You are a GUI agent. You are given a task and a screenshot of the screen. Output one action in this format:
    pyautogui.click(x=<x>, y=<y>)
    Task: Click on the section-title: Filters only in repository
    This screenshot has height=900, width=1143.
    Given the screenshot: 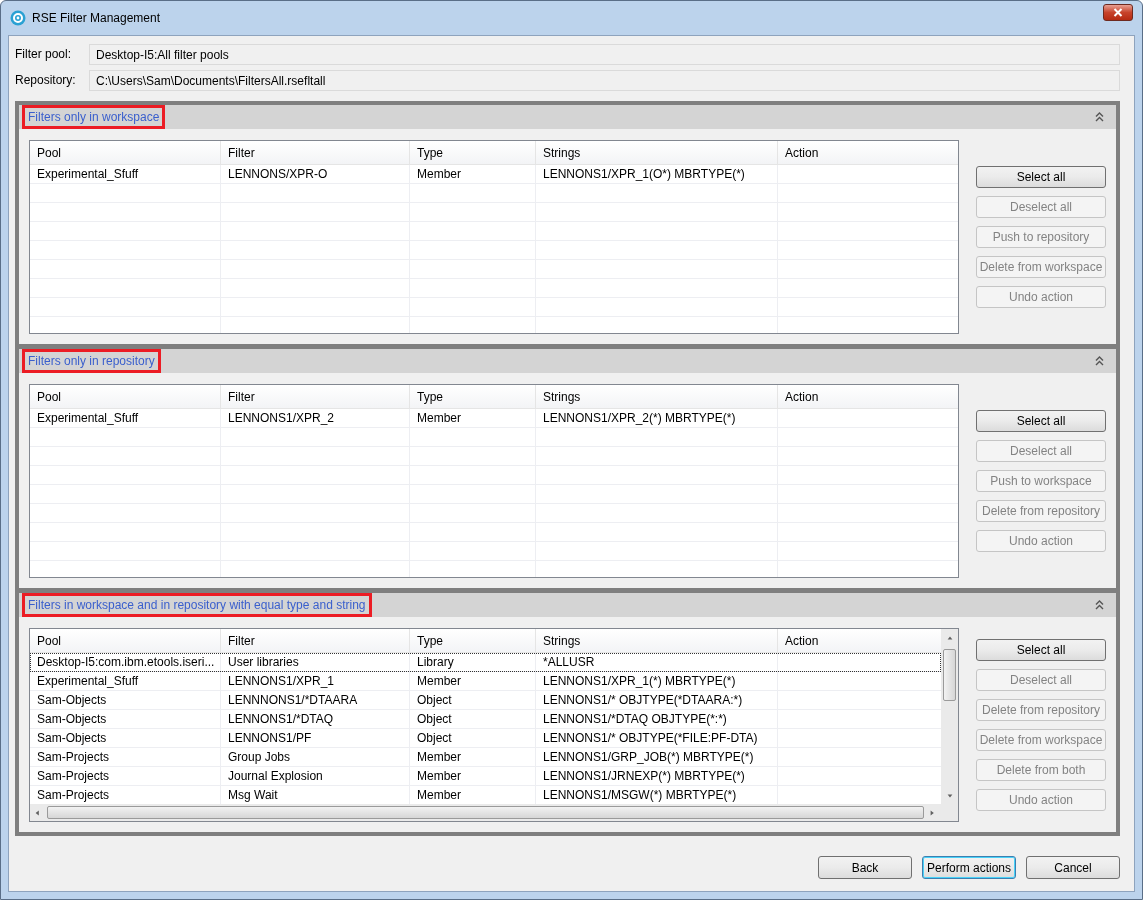 What is the action you would take?
    pyautogui.click(x=91, y=361)
    